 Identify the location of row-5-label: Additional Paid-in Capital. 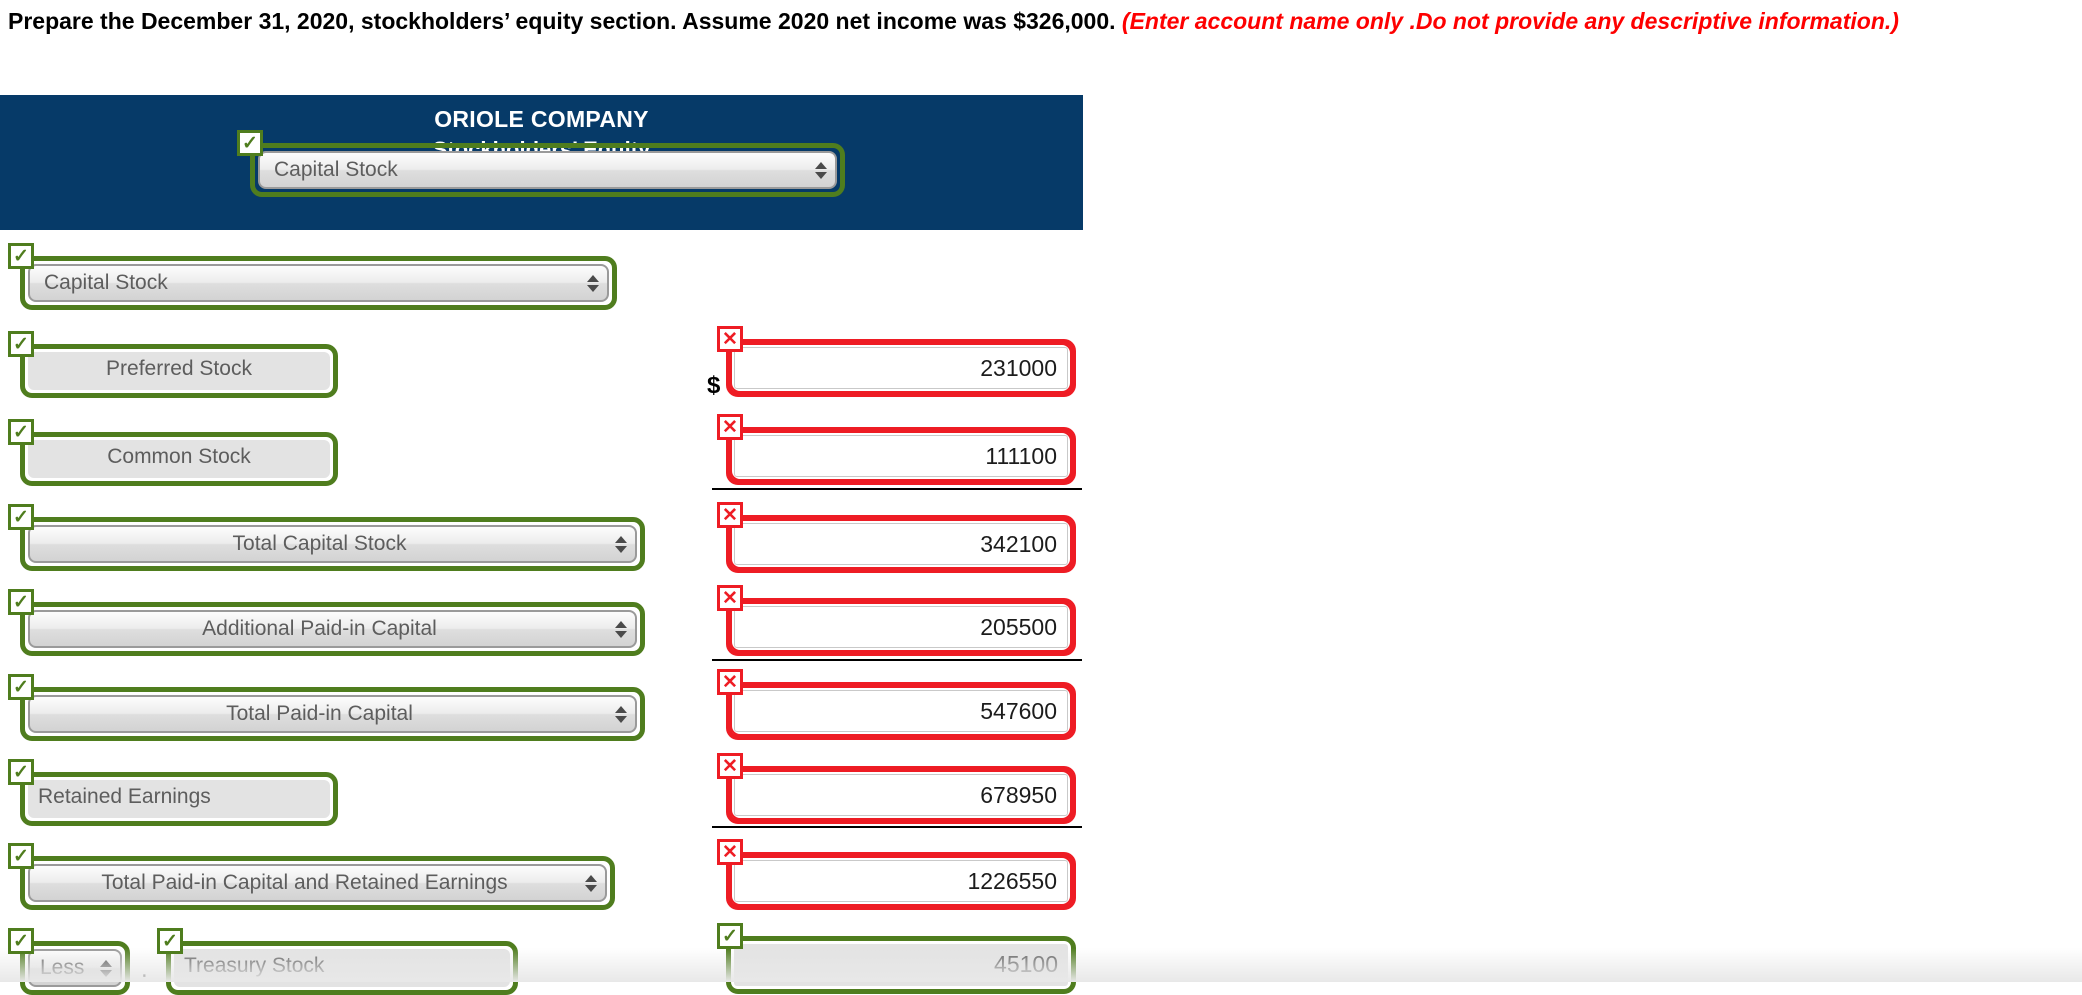
(319, 629).